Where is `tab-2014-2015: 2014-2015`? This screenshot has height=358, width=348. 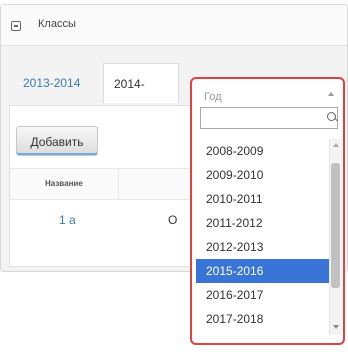 tab-2014-2015: 2014-2015 is located at coordinates (141, 97).